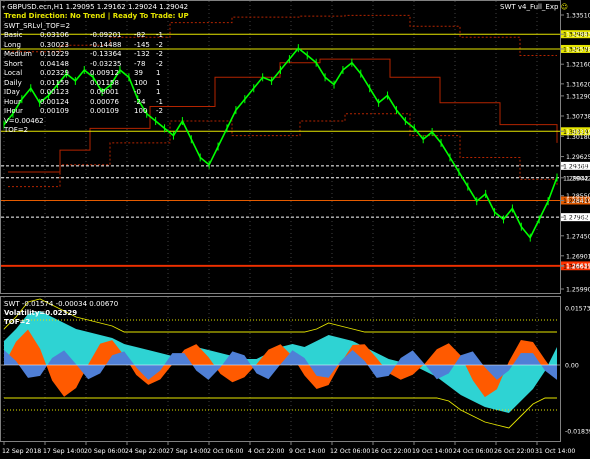 Image resolution: width=590 pixels, height=459 pixels. I want to click on time-tick-label: 20 Sep 06:00, so click(104, 451).